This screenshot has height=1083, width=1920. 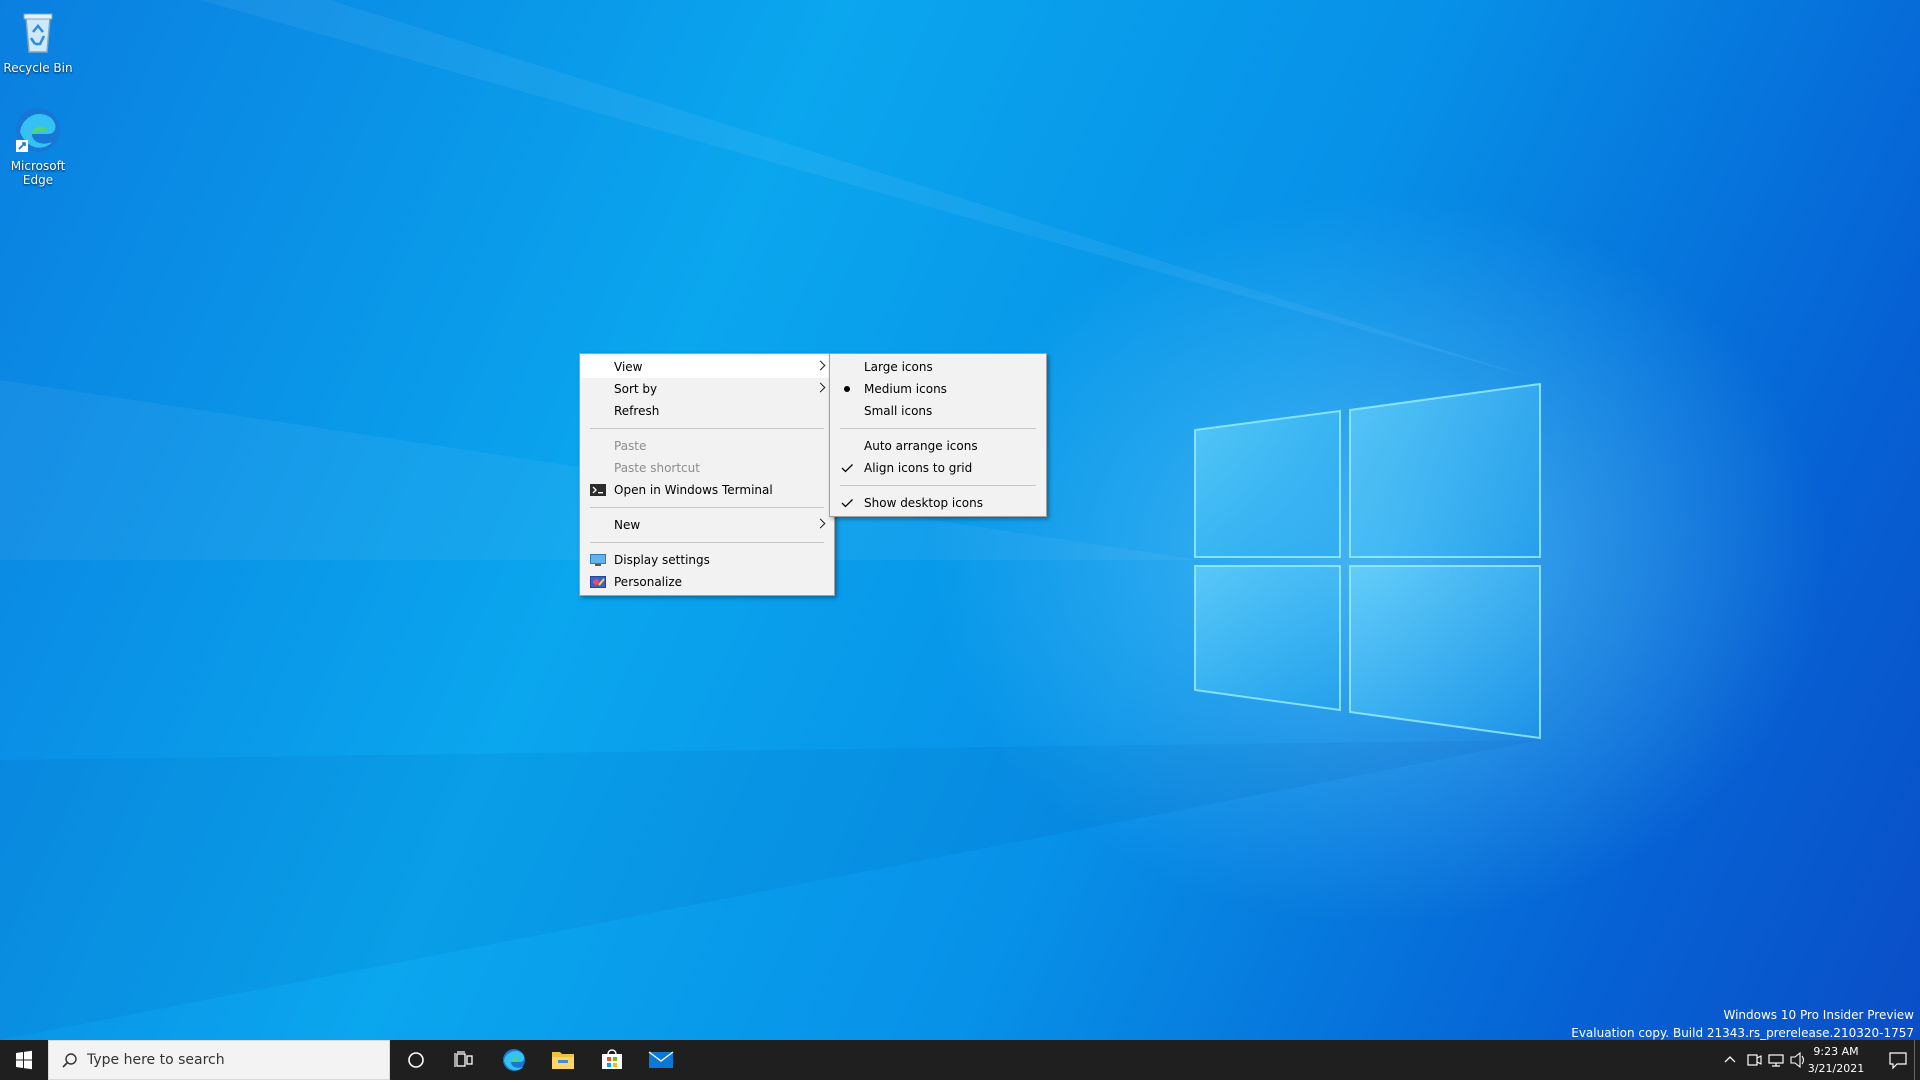 I want to click on menu-item-label: Open in Windows Terminal, so click(x=693, y=490).